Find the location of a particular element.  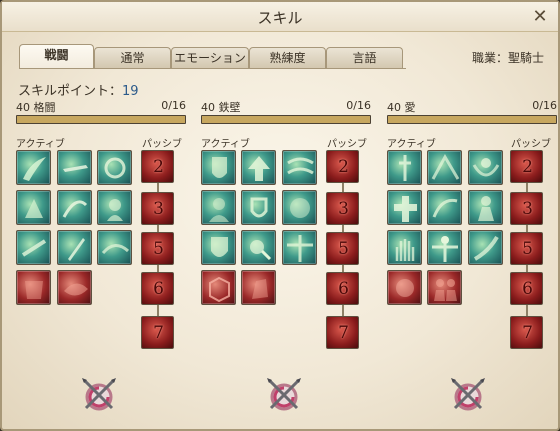

tab-divider is located at coordinates (212, 68).